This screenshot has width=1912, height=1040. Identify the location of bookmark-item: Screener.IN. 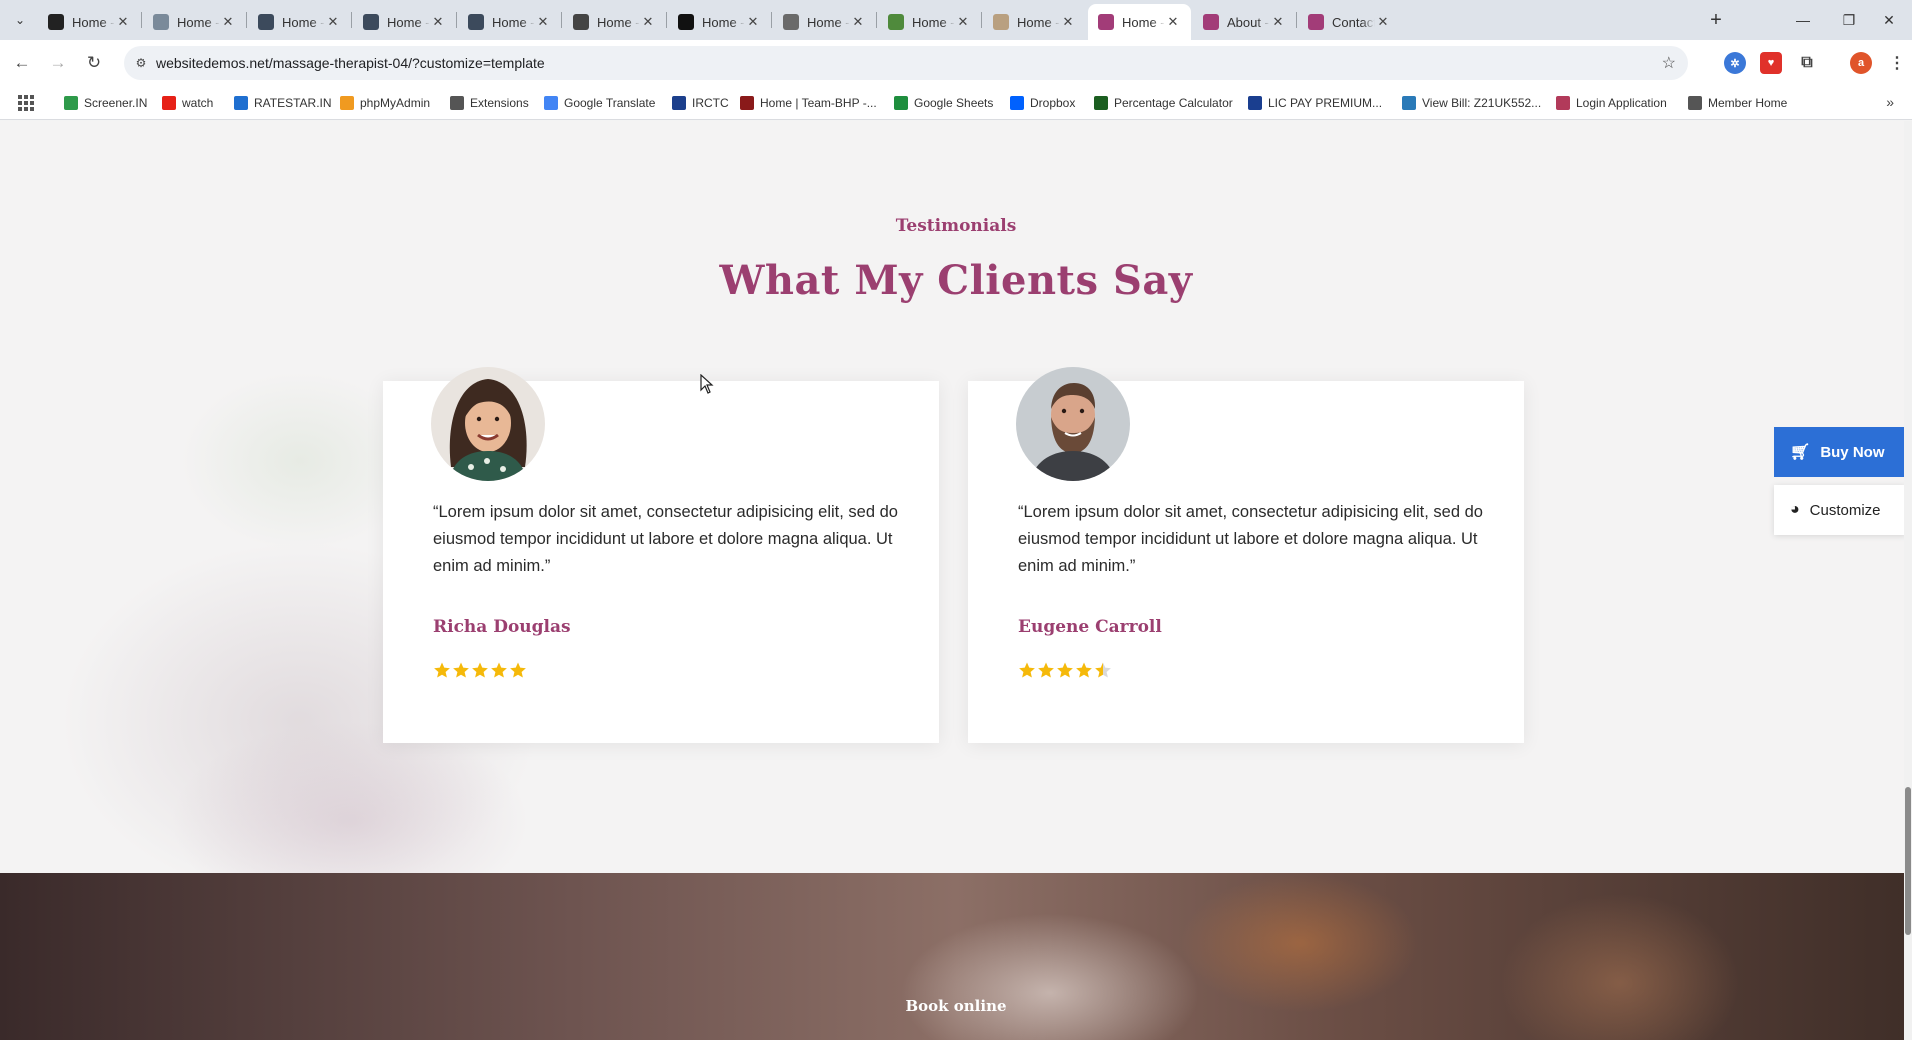
(105, 103).